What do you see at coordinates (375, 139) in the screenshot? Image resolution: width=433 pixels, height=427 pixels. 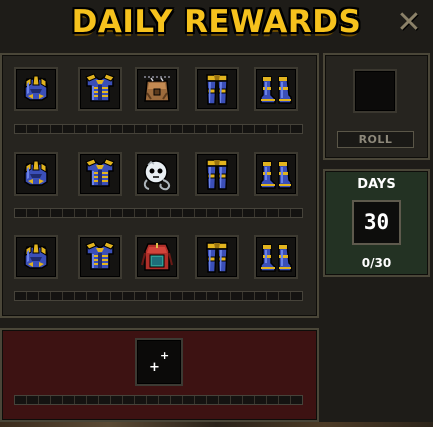 I see `roll-button: ROLL` at bounding box center [375, 139].